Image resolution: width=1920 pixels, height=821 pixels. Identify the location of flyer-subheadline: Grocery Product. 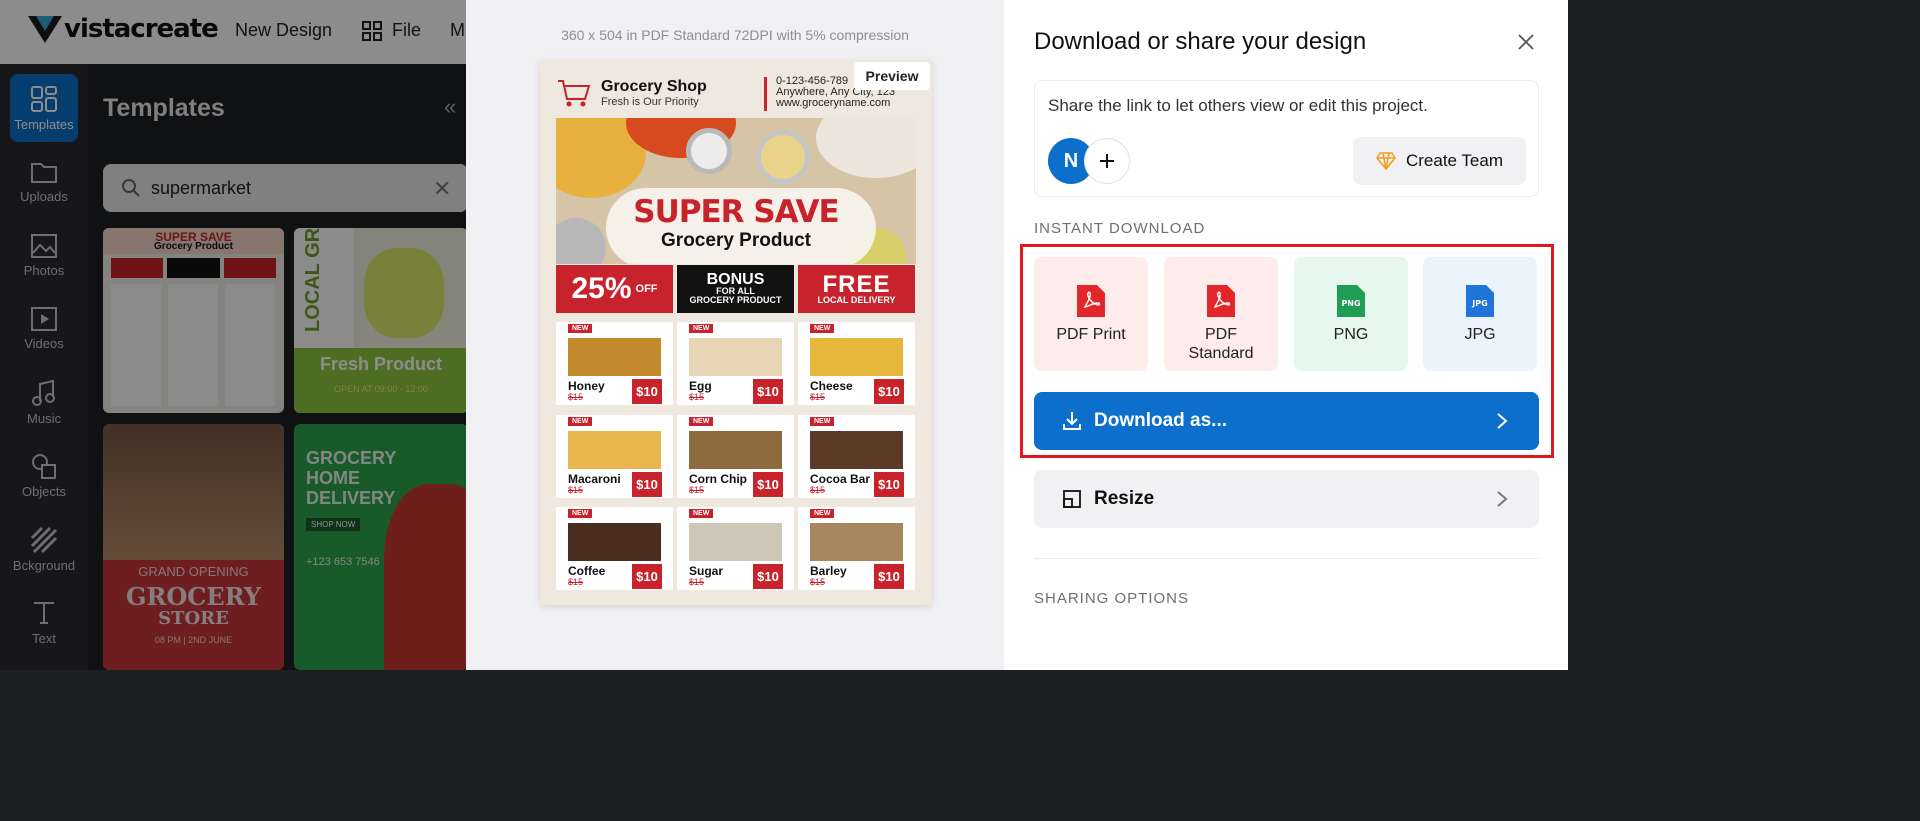
(736, 240).